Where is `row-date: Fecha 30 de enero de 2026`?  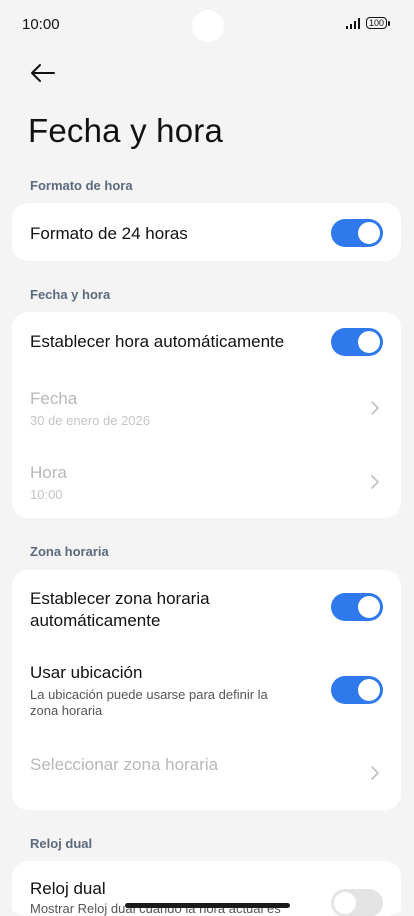
row-date: Fecha 30 de enero de 2026 is located at coordinates (206, 409).